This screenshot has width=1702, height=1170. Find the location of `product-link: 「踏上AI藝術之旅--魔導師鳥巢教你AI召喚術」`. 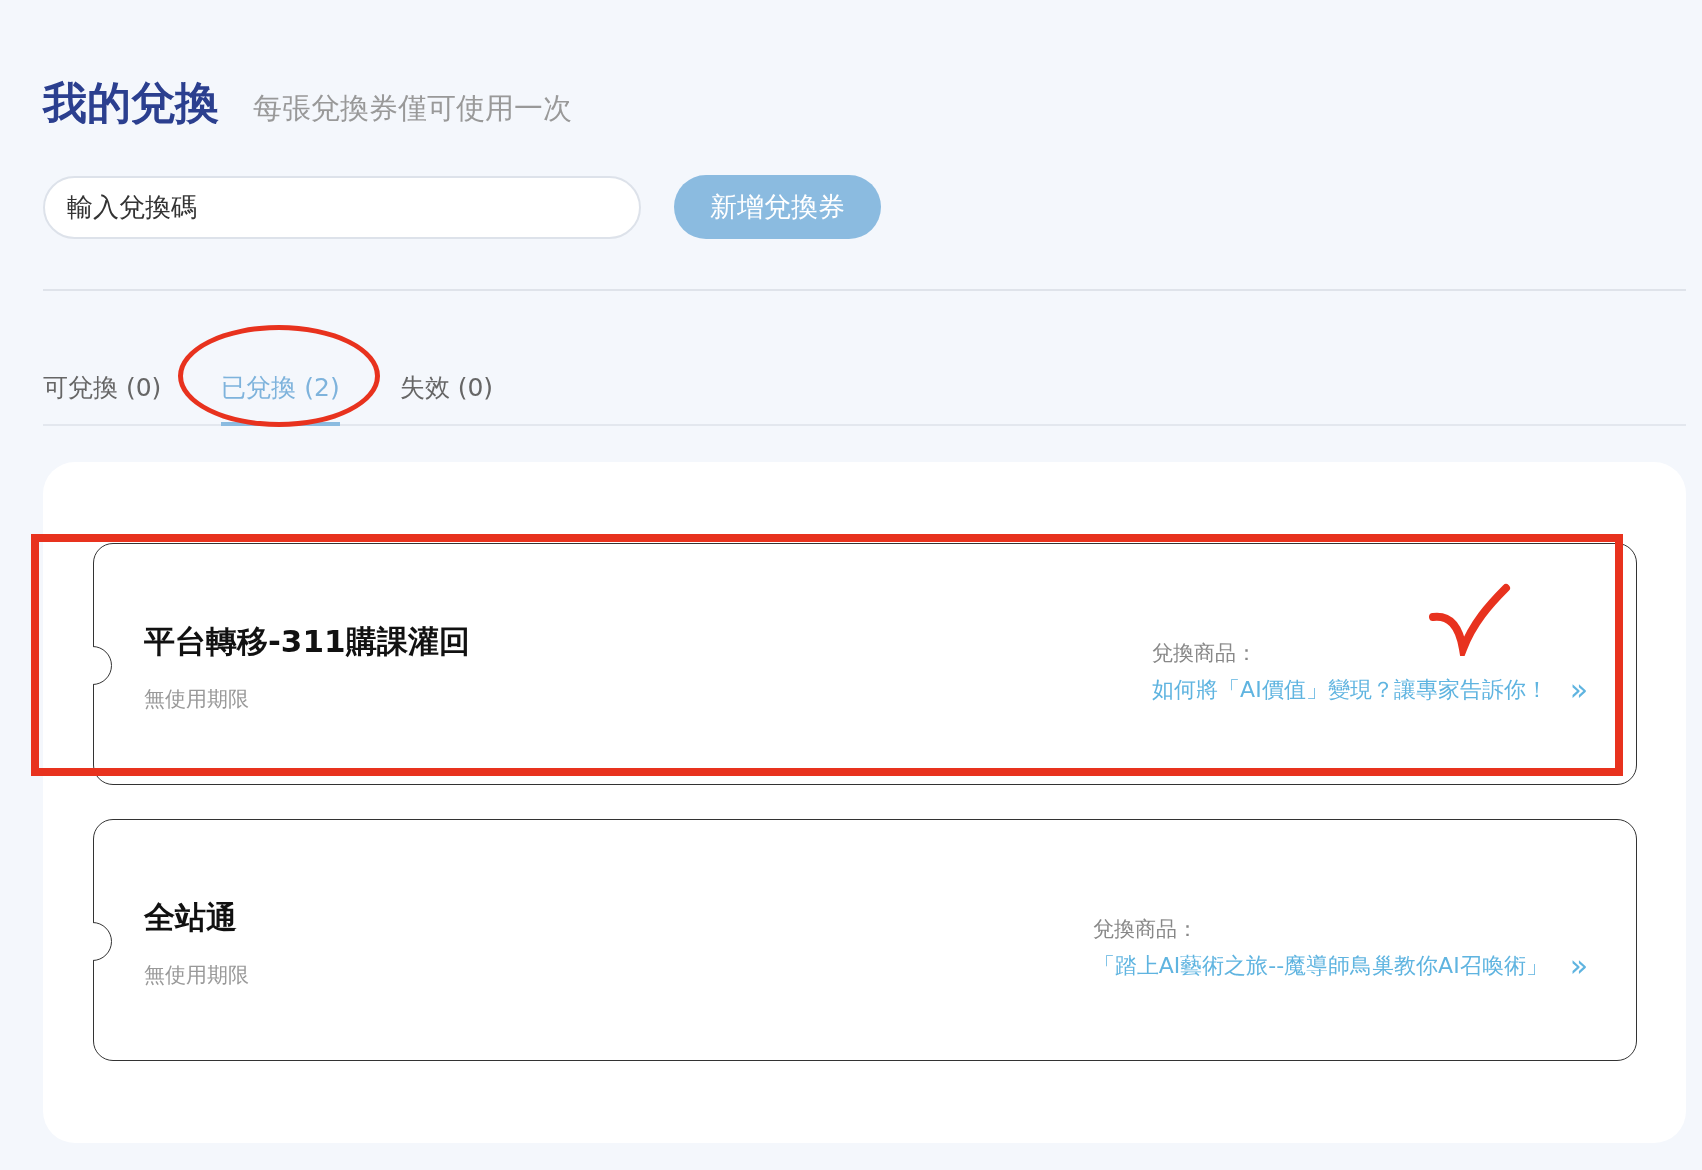

product-link: 「踏上AI藝術之旅--魔導師鳥巢教你AI召喚術」 is located at coordinates (1320, 966).